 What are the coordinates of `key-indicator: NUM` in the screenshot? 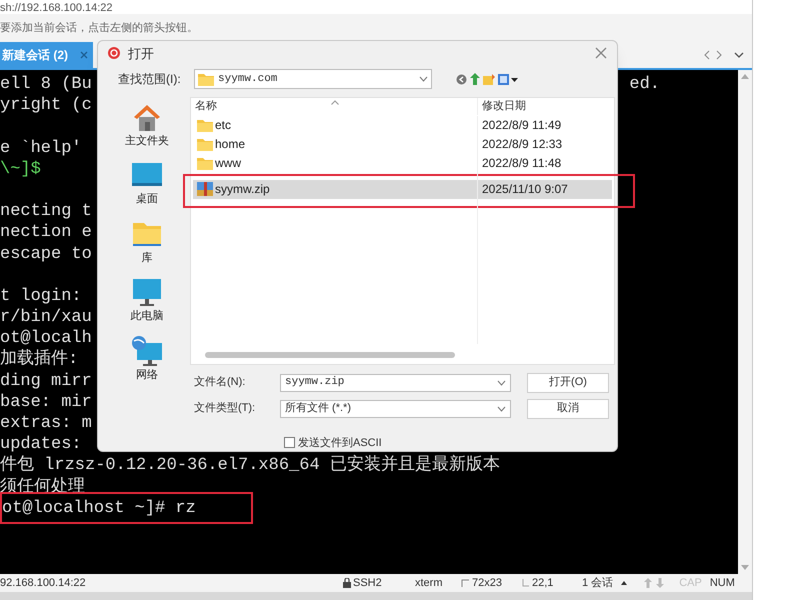 It's located at (722, 583).